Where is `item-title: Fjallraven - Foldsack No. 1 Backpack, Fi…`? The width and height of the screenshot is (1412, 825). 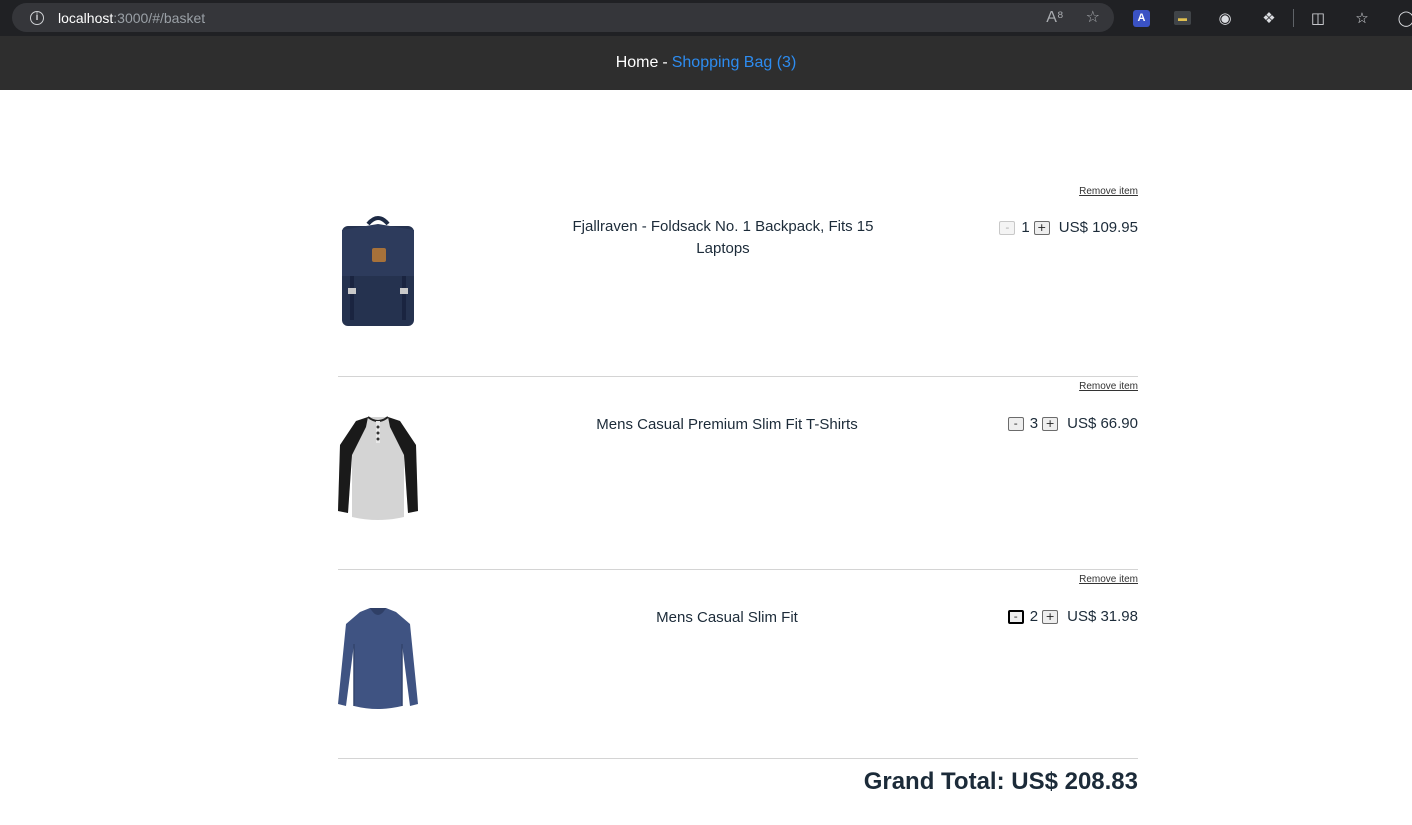 item-title: Fjallraven - Foldsack No. 1 Backpack, Fi… is located at coordinates (723, 238).